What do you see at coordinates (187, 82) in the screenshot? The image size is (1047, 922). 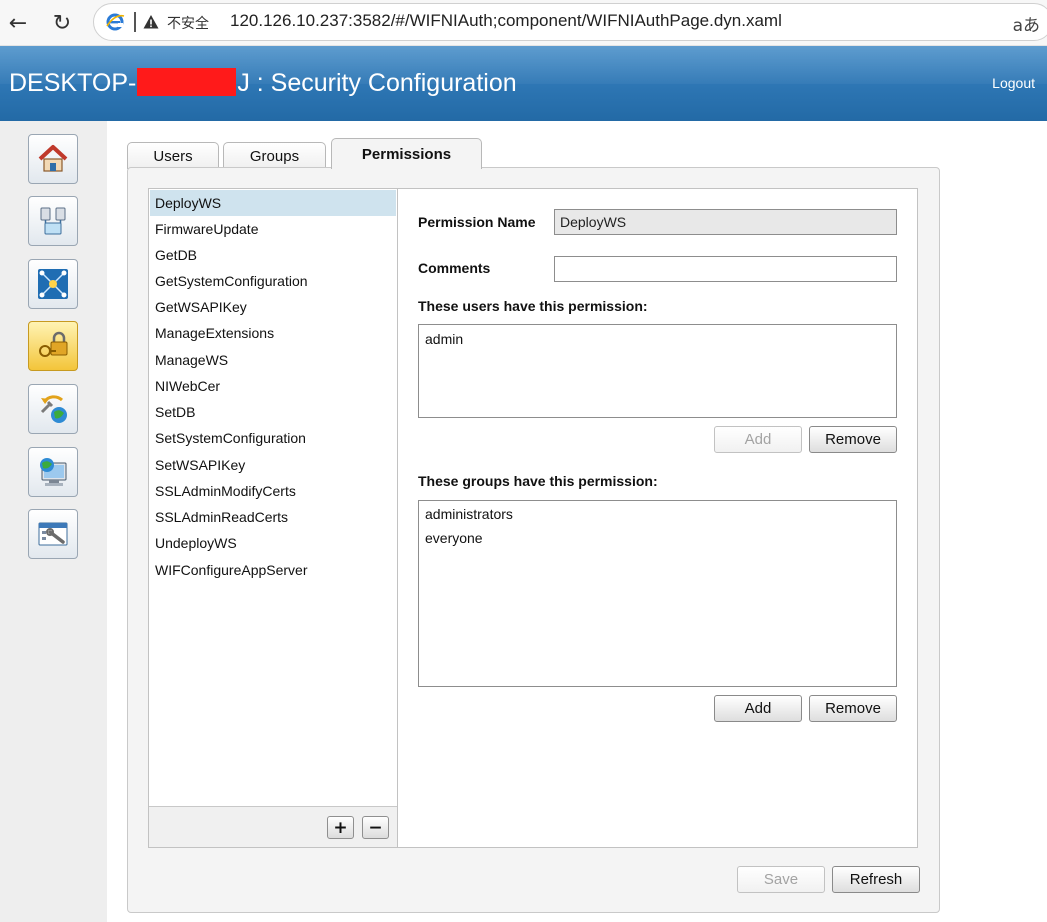 I see `redacted-block` at bounding box center [187, 82].